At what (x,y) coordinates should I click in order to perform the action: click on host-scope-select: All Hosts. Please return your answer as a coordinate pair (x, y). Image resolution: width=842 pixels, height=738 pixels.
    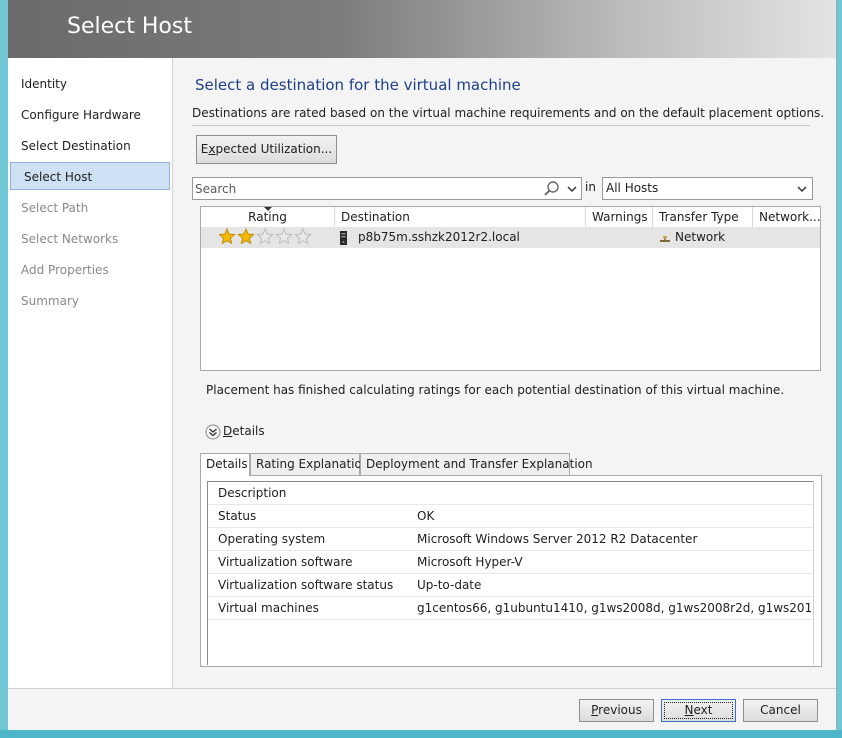
    Looking at the image, I should click on (707, 188).